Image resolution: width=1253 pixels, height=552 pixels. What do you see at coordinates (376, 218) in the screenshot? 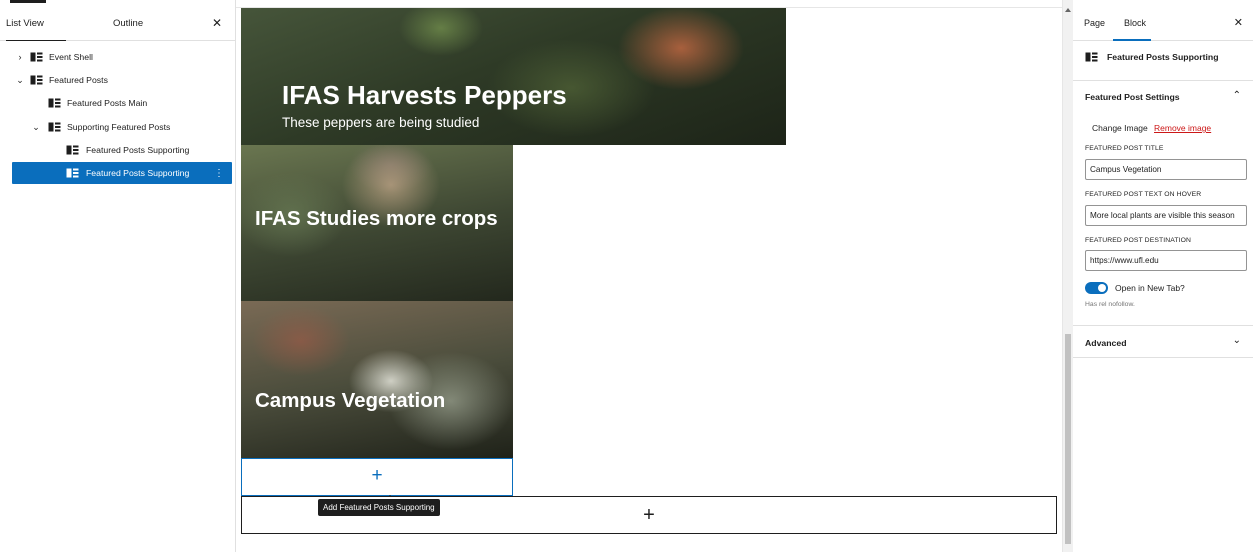
I see `card-title: IFAS Studies more crops` at bounding box center [376, 218].